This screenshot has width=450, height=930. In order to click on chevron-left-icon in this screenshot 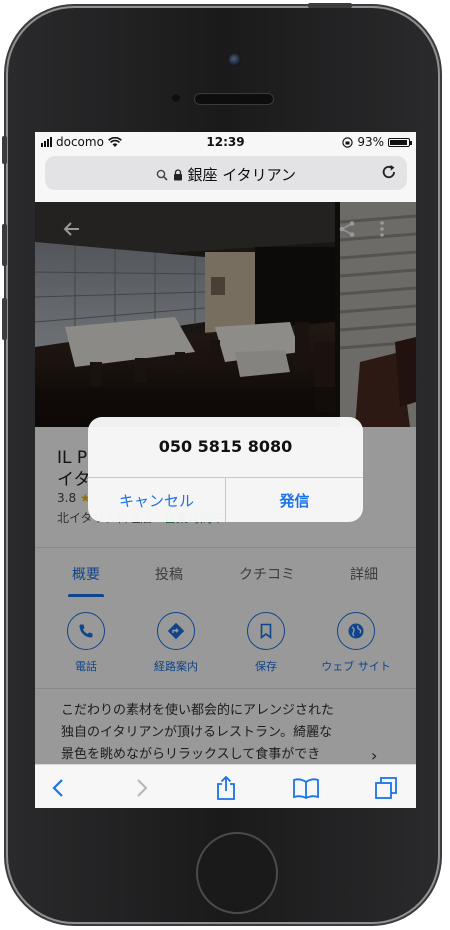, I will do `click(57, 788)`.